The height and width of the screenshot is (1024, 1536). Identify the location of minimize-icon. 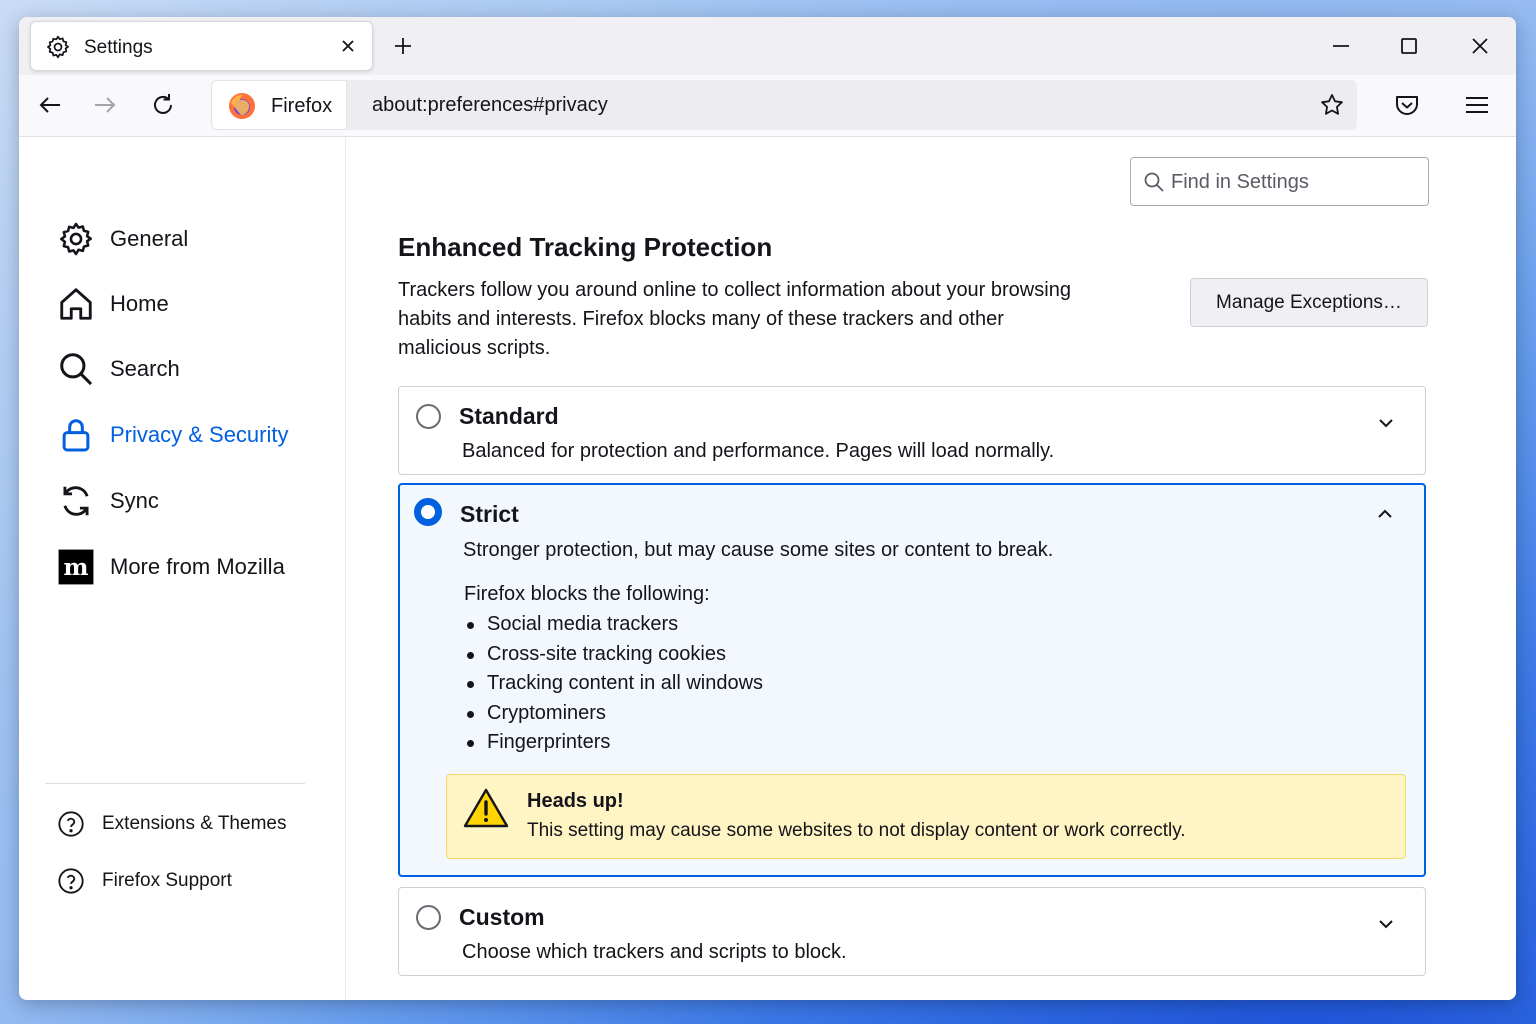
(1341, 46).